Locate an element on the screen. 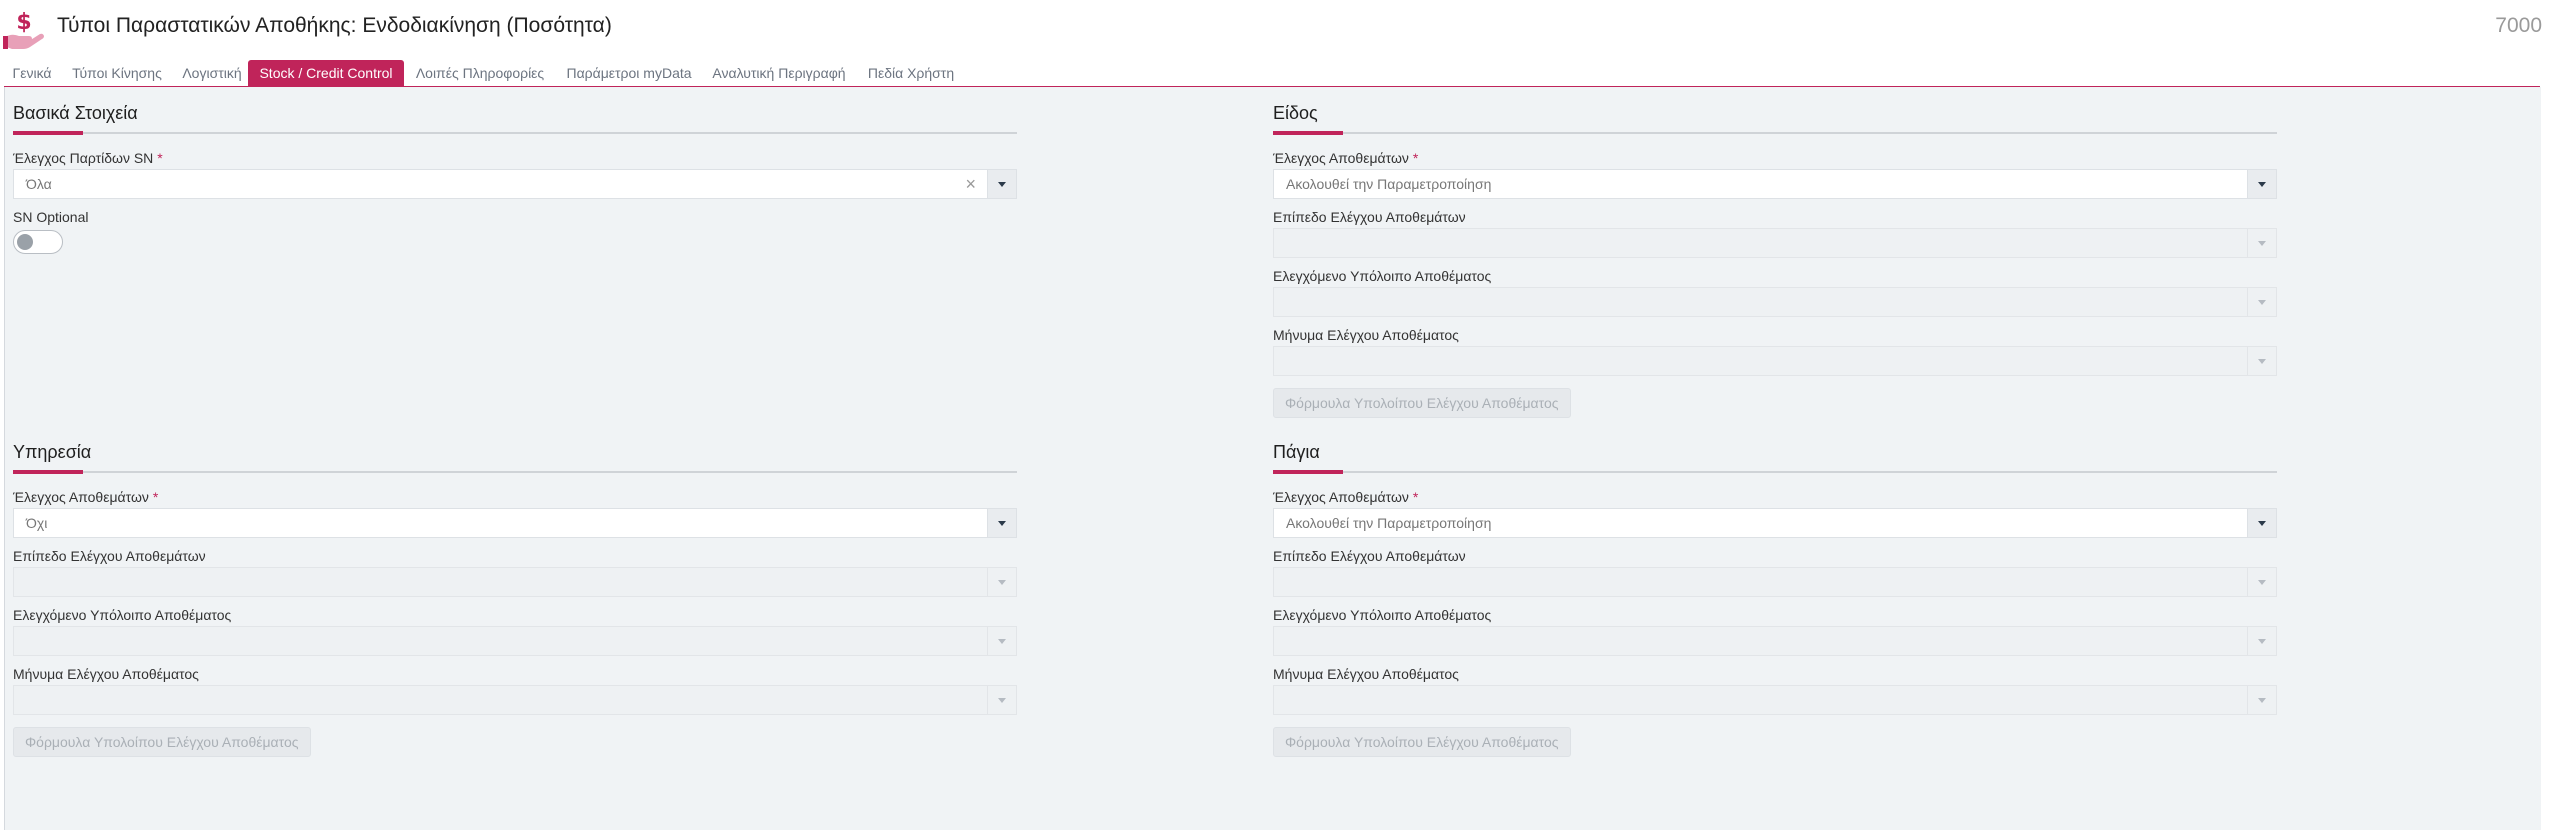  tab-movement-types: Τύποι Κίνησης is located at coordinates (117, 73).